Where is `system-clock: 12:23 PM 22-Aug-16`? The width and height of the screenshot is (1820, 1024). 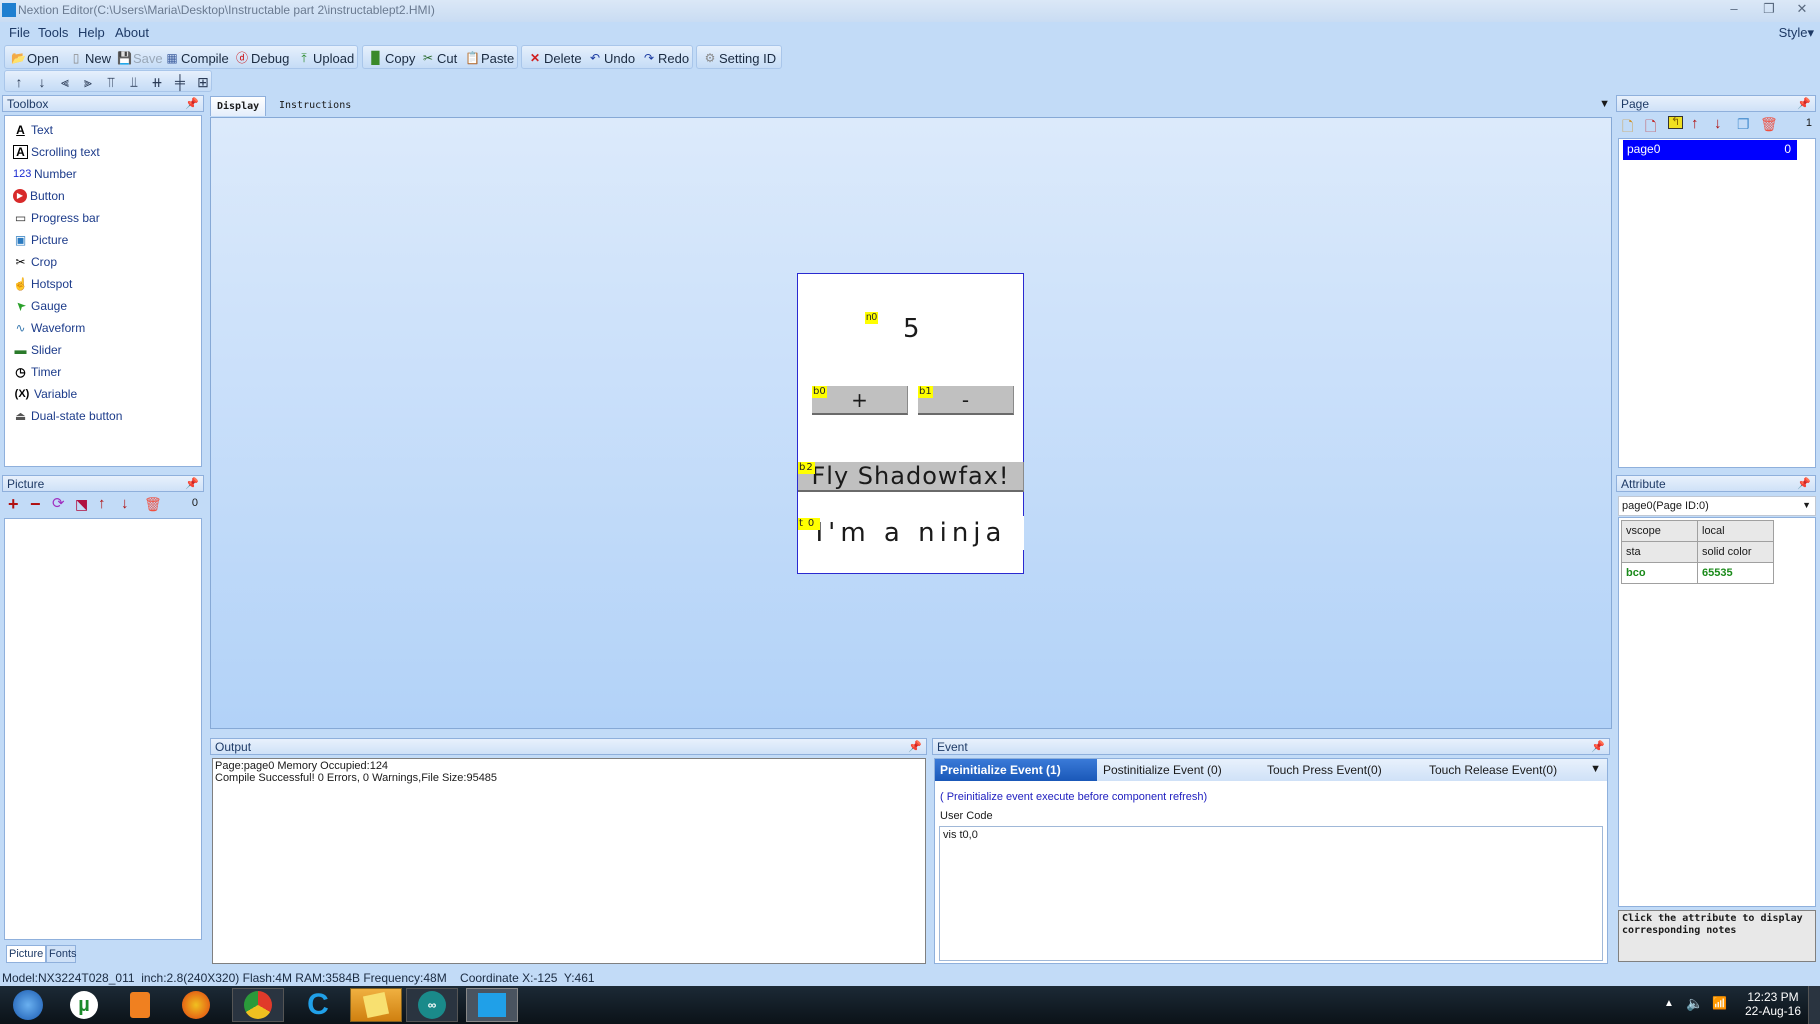 system-clock: 12:23 PM 22-Aug-16 is located at coordinates (1773, 1004).